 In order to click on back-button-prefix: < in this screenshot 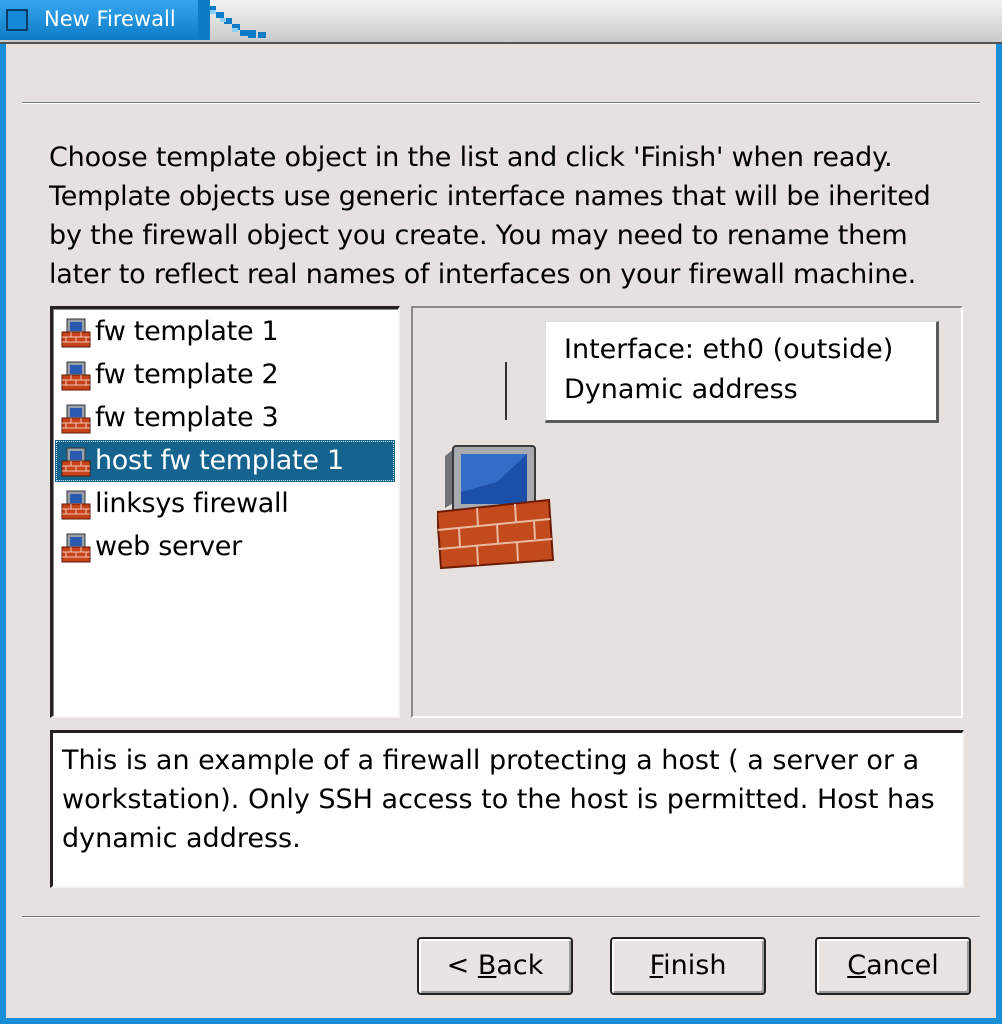, I will do `click(462, 965)`.